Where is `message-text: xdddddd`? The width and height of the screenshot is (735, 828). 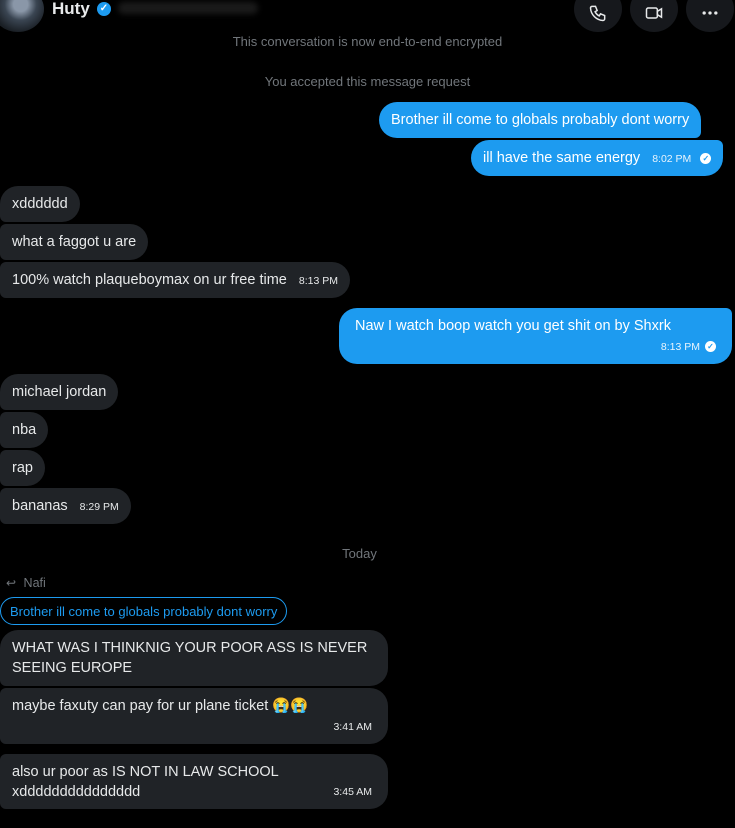 message-text: xdddddd is located at coordinates (40, 204).